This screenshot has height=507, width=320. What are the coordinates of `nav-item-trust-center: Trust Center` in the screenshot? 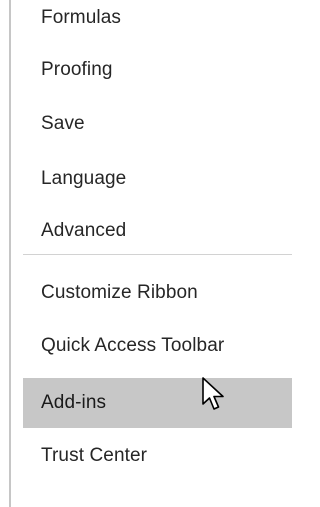 It's located at (157, 456).